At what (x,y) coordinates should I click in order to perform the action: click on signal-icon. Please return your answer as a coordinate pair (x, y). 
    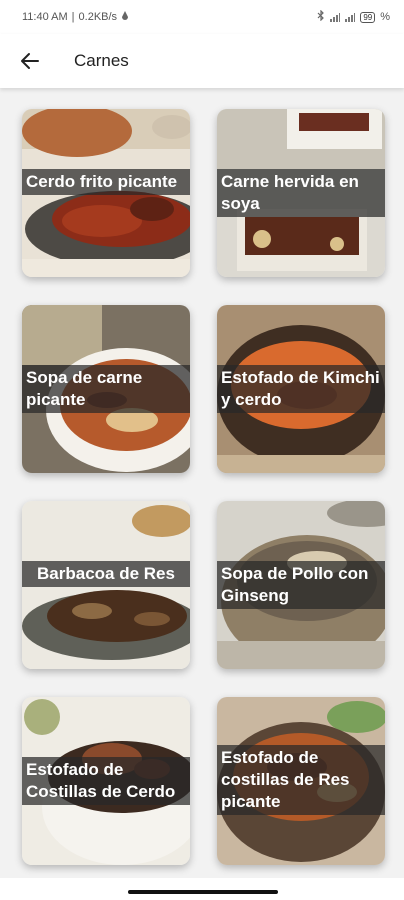
    Looking at the image, I should click on (335, 17).